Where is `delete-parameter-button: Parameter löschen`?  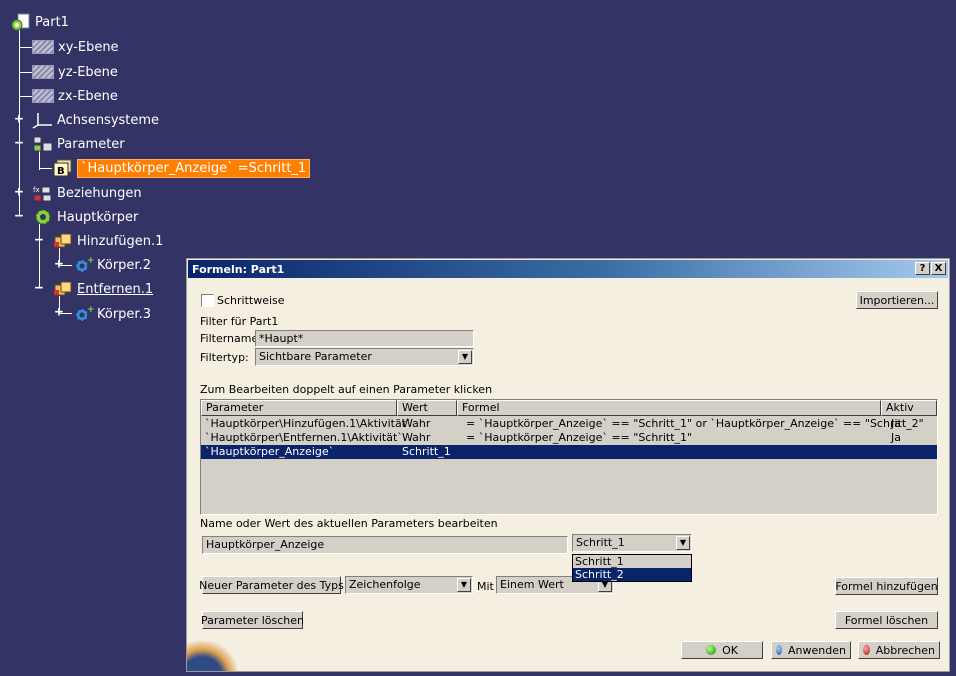 delete-parameter-button: Parameter löschen is located at coordinates (252, 620).